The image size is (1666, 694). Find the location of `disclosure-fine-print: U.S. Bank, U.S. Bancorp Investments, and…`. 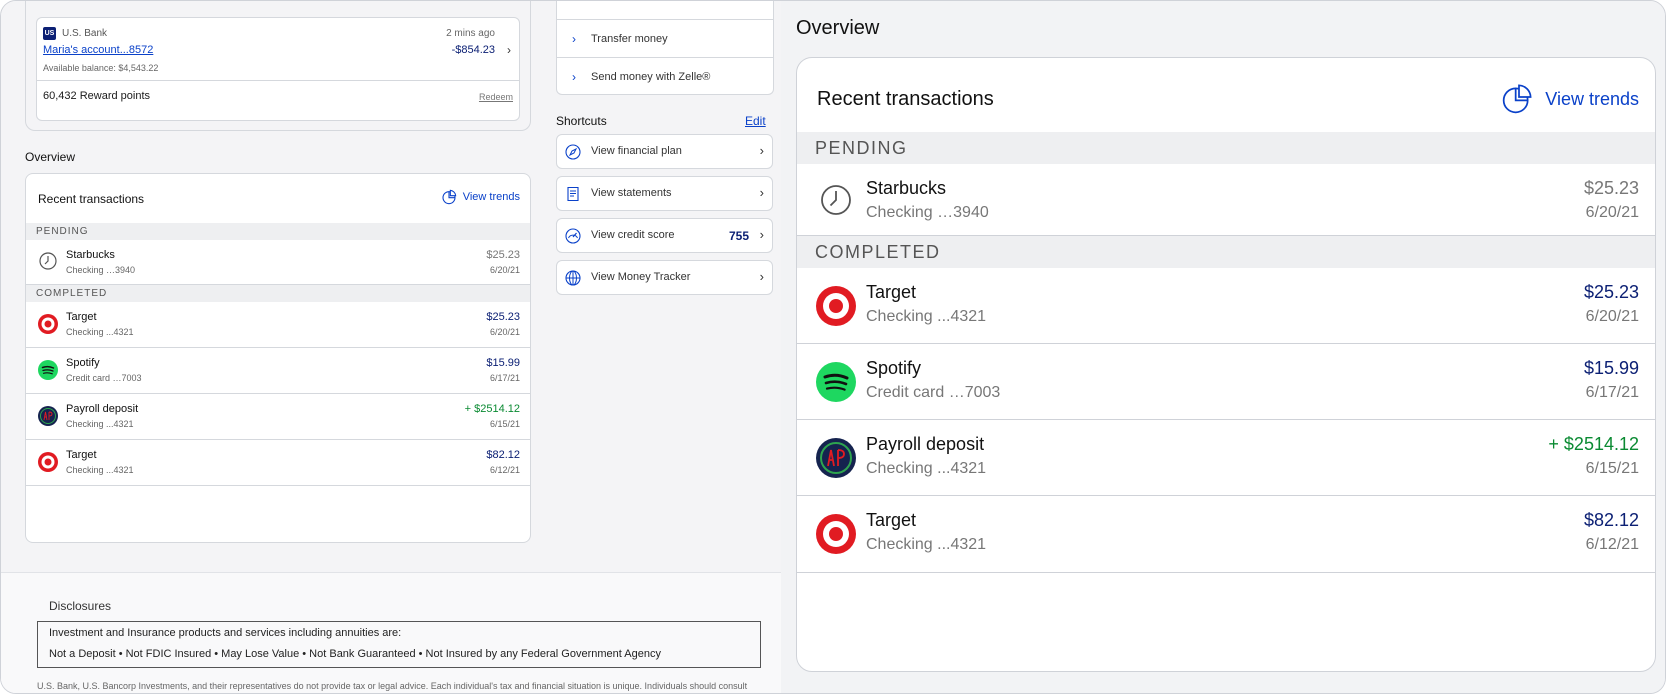

disclosure-fine-print: U.S. Bank, U.S. Bancorp Investments, and… is located at coordinates (392, 686).